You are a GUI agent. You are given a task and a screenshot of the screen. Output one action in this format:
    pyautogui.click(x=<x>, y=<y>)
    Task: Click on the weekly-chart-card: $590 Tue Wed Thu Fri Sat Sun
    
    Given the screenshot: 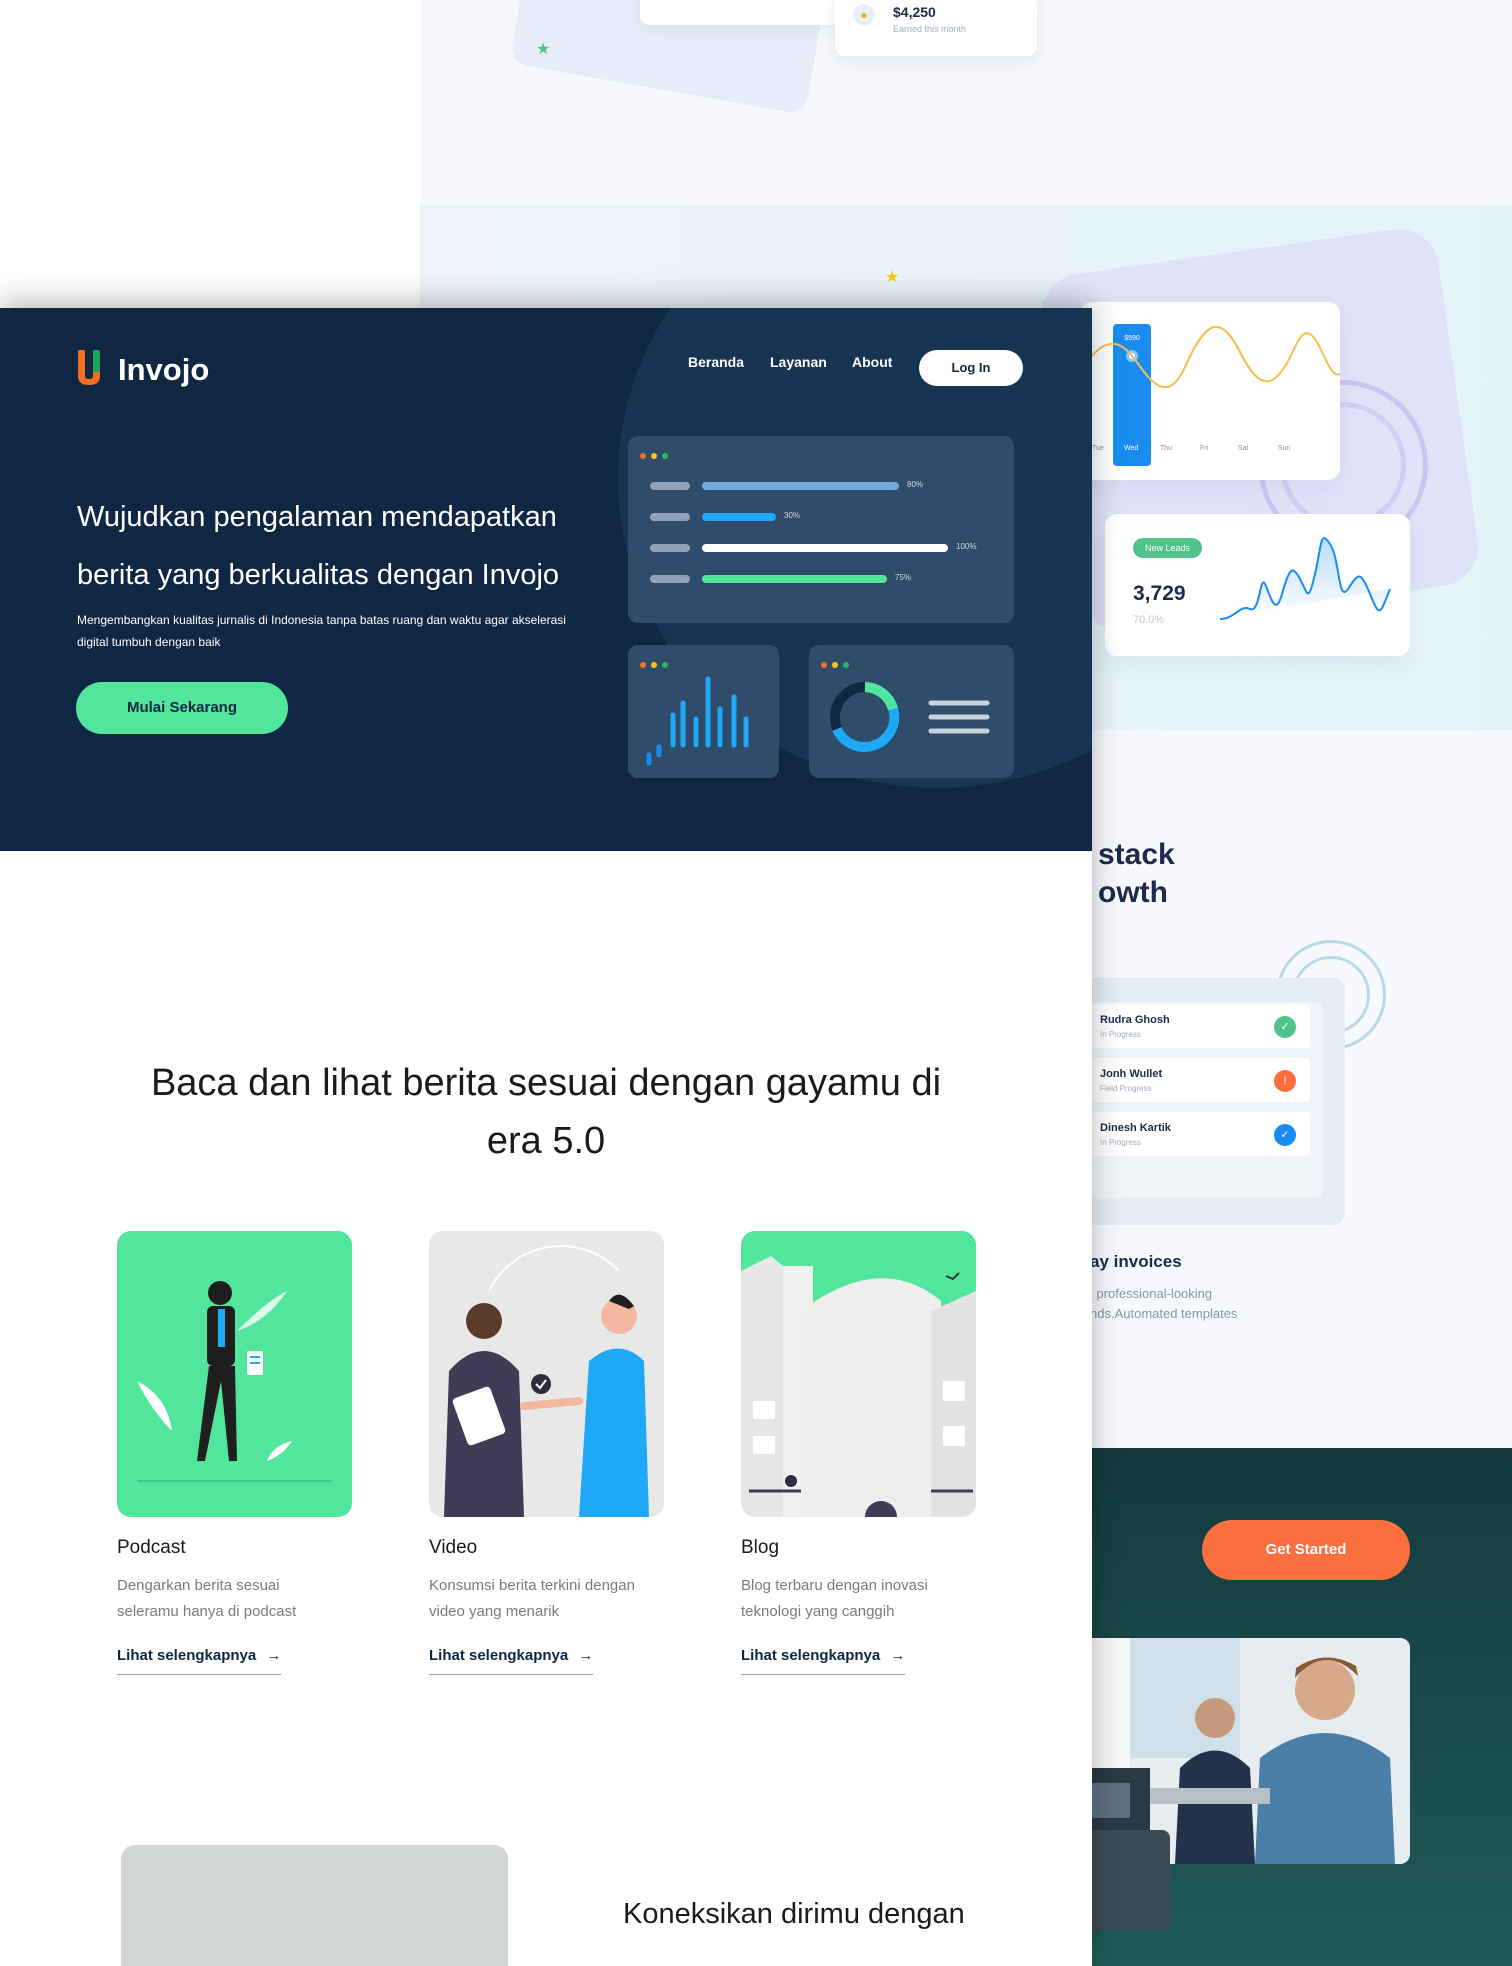 What is the action you would take?
    pyautogui.click(x=1210, y=391)
    